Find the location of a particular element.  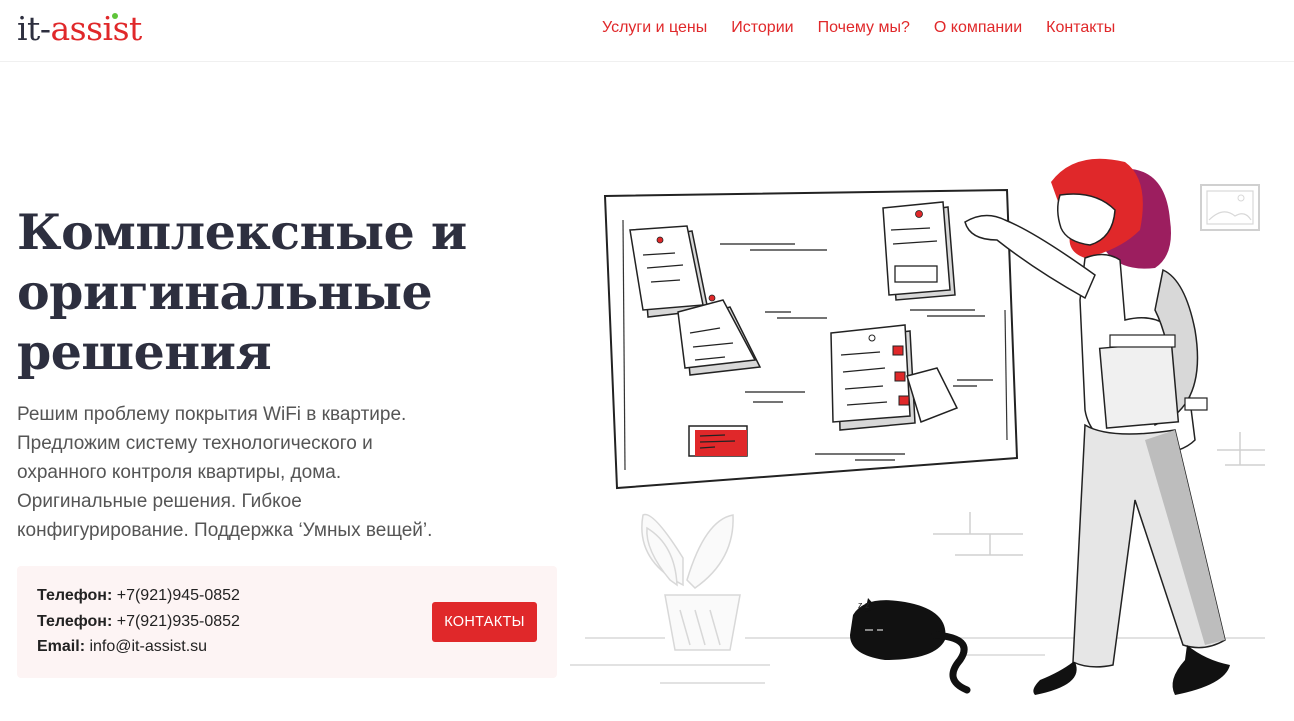

phone-1: Телефон: +7(921)945-0852 is located at coordinates (138, 596).